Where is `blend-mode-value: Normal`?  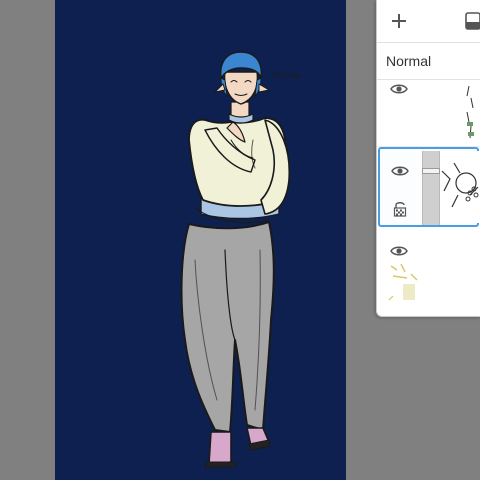
blend-mode-value: Normal is located at coordinates (409, 61).